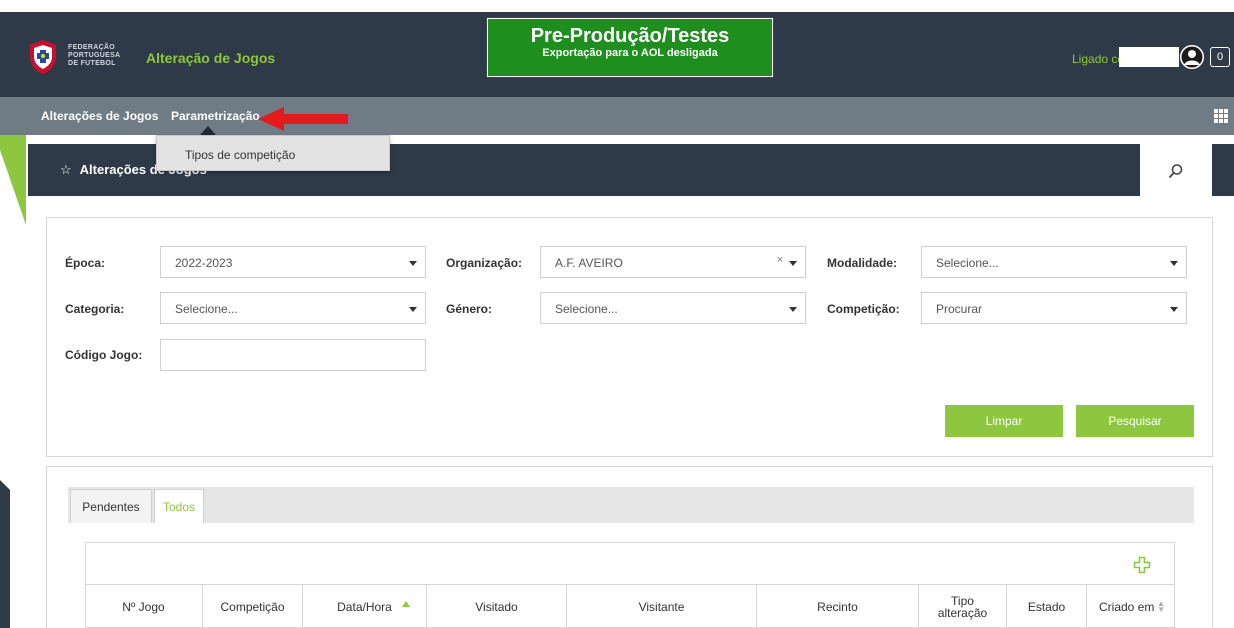  What do you see at coordinates (617, 116) in the screenshot?
I see `main-nav: Alterações de Jogos Parametrização` at bounding box center [617, 116].